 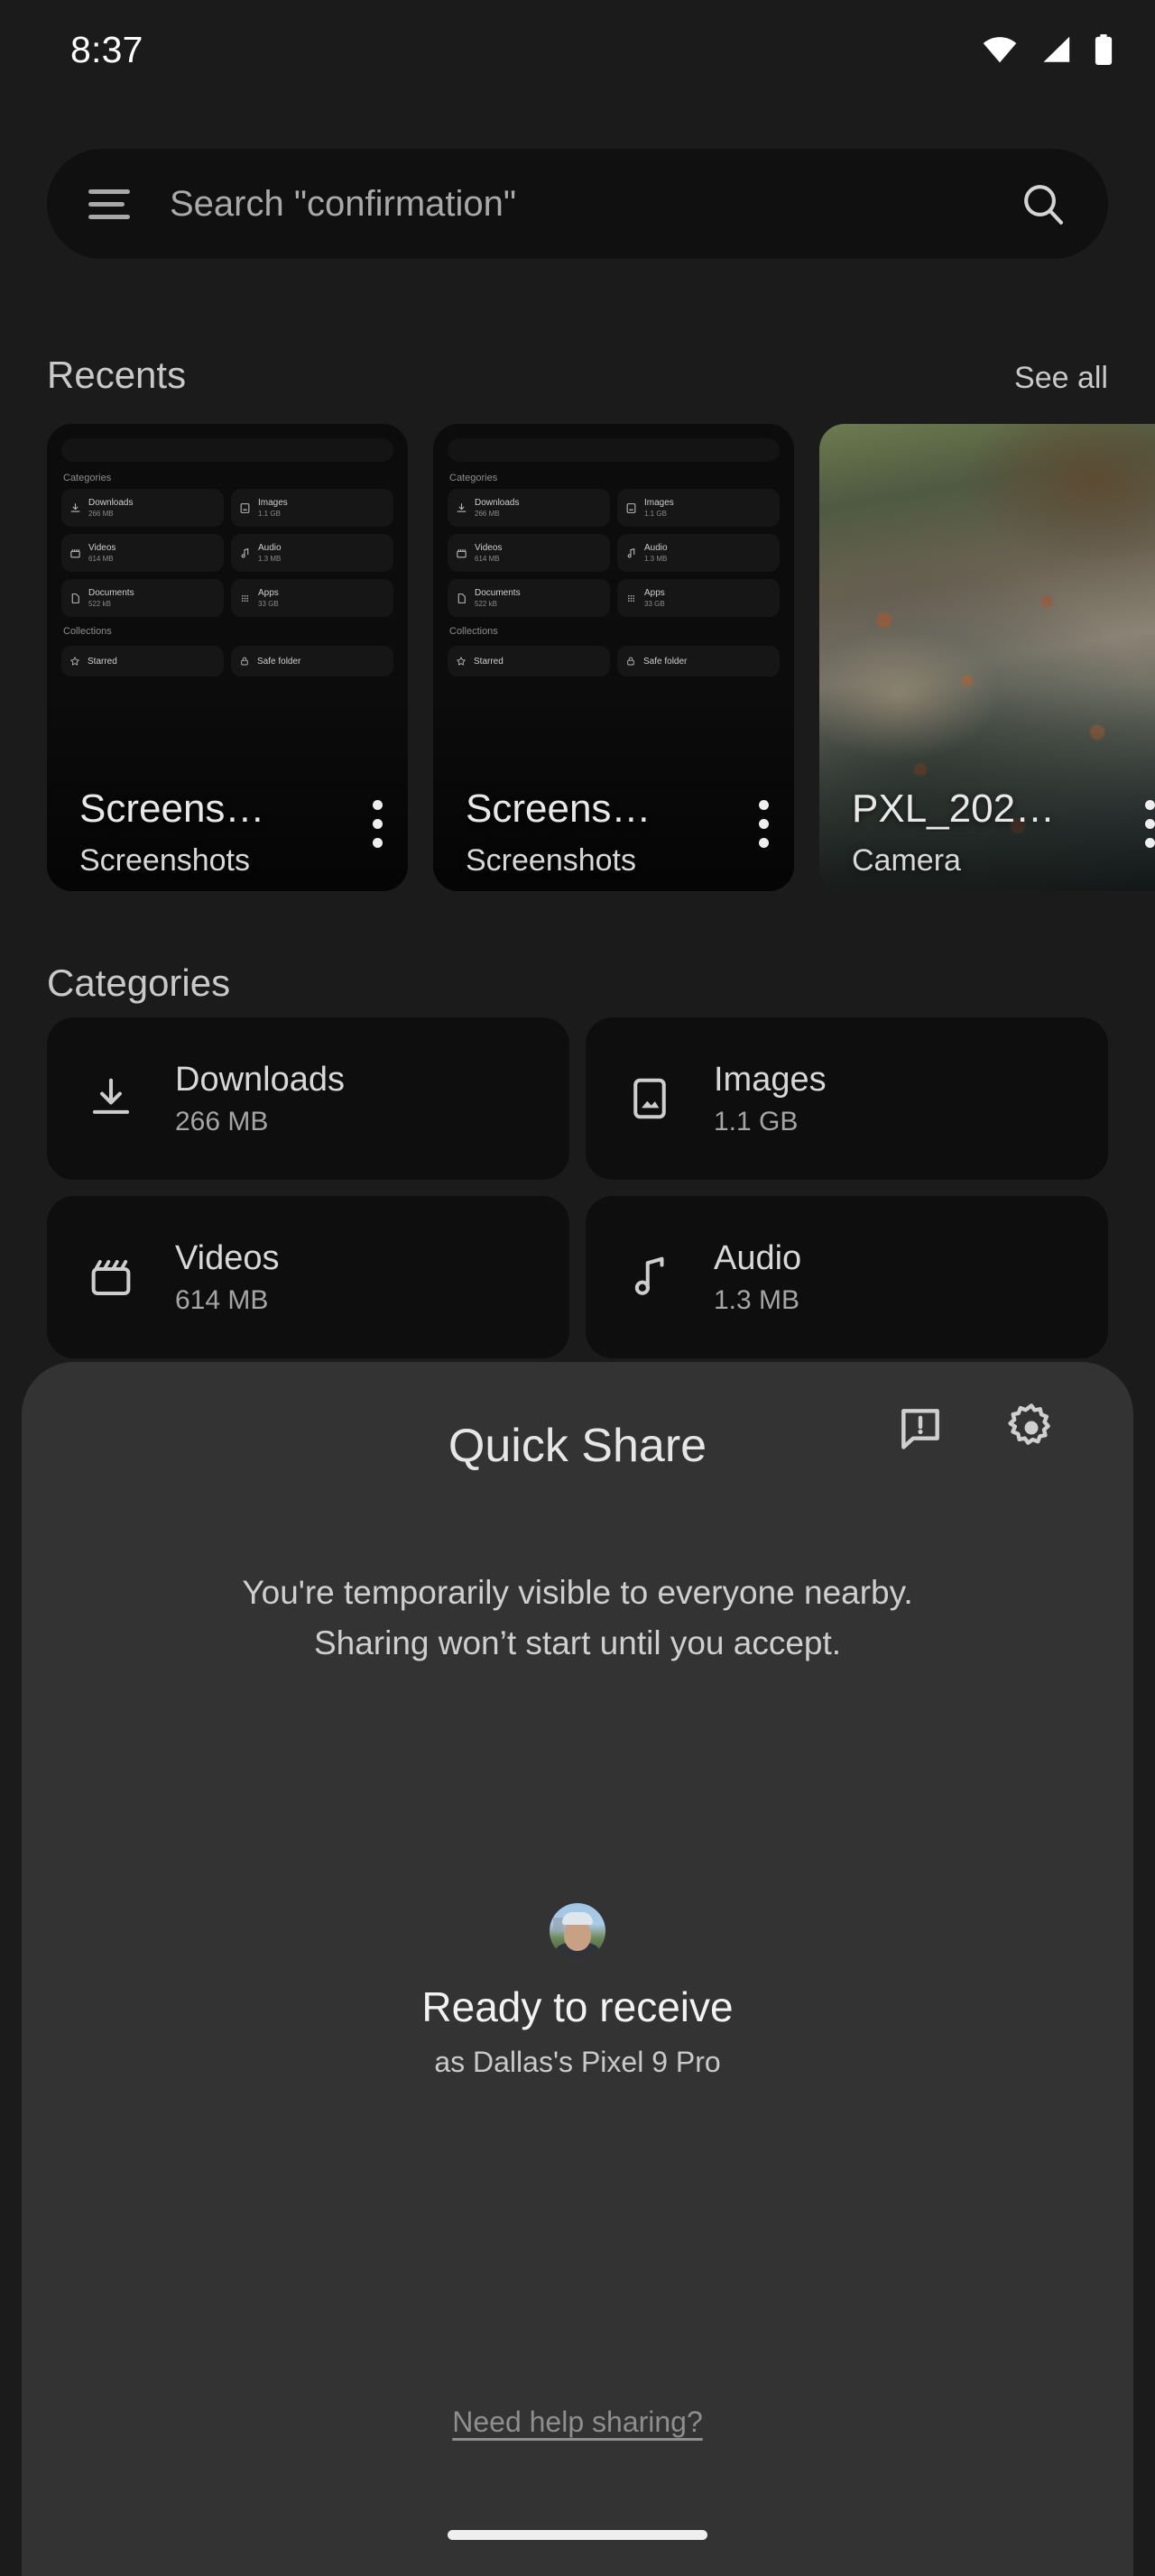 I want to click on category-tile-downloads: Downloads 266 MB, so click(x=308, y=1098).